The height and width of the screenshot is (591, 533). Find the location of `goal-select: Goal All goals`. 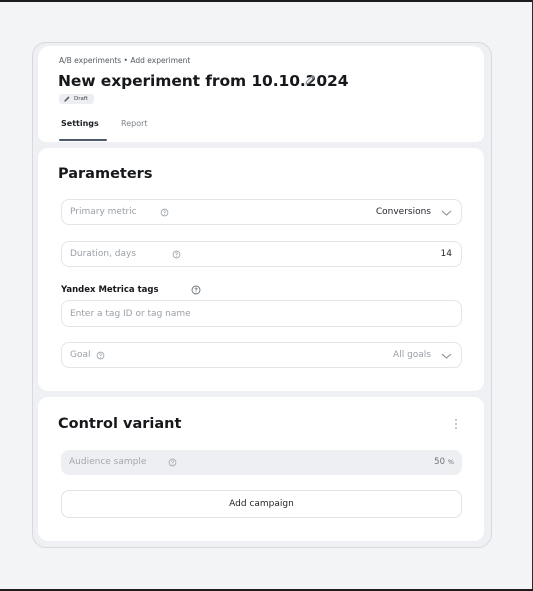

goal-select: Goal All goals is located at coordinates (261, 355).